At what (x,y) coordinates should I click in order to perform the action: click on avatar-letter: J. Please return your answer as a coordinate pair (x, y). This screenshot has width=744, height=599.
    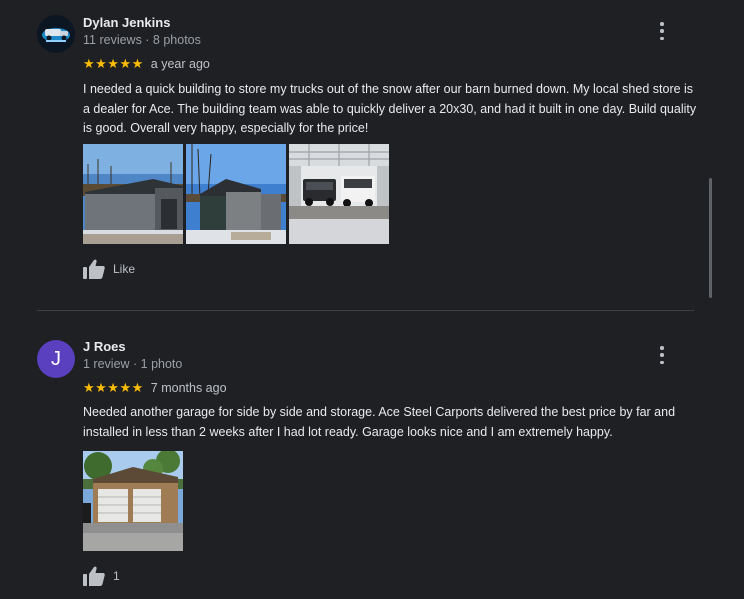
    Looking at the image, I should click on (56, 358).